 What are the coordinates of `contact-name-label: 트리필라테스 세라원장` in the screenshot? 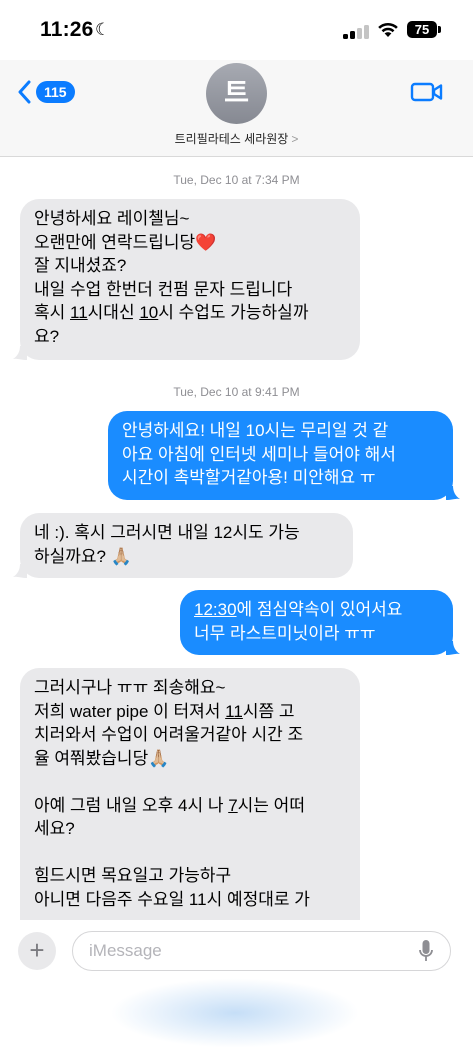 It's located at (231, 139).